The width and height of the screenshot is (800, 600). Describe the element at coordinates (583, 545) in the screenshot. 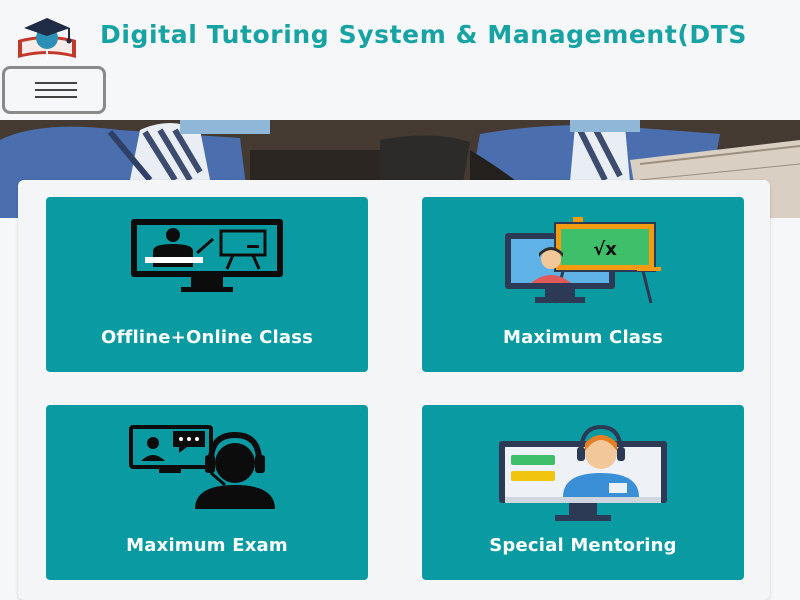

I see `card-label: Special Mentoring` at that location.